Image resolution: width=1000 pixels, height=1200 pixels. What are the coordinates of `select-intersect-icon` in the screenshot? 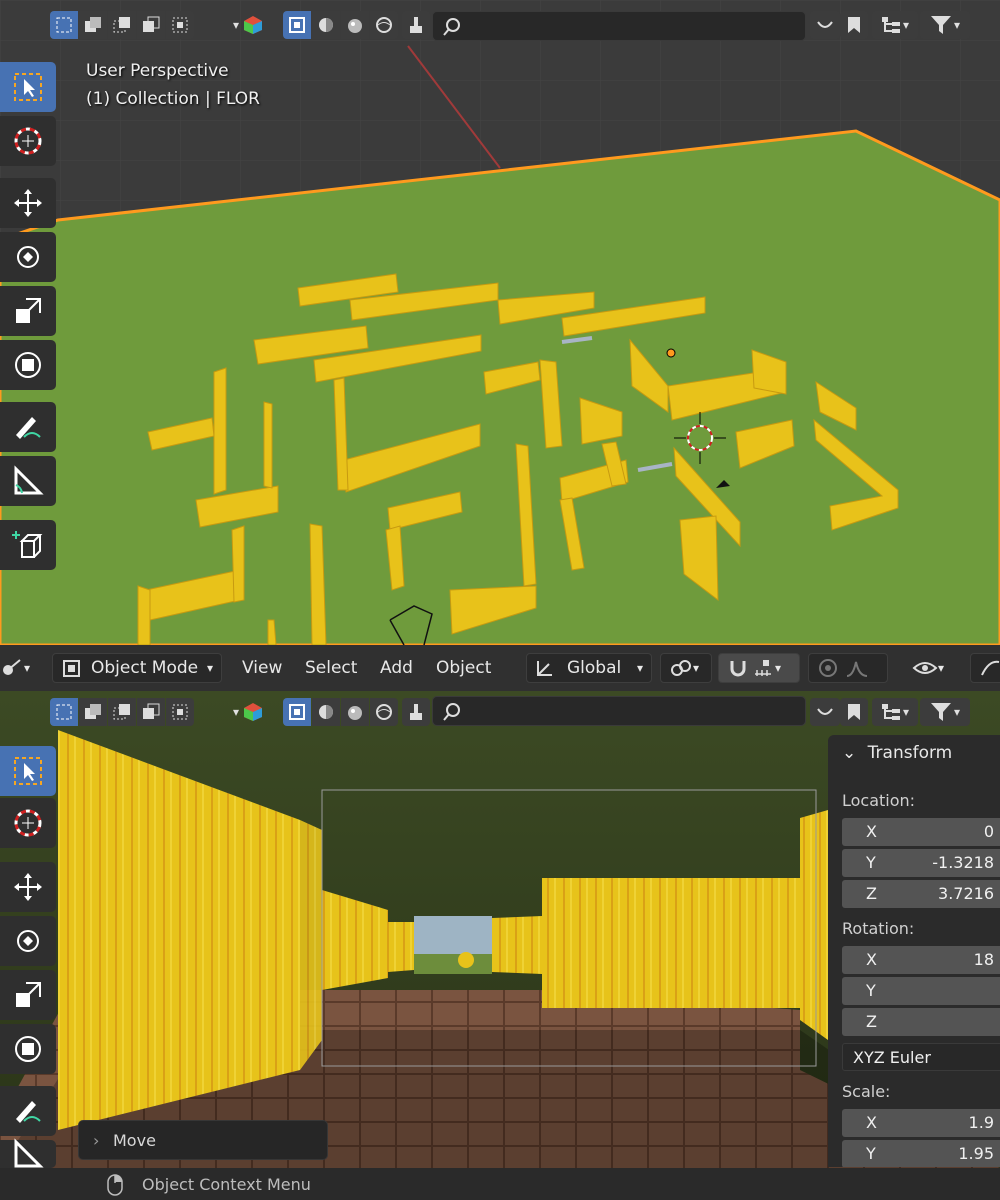 It's located at (180, 712).